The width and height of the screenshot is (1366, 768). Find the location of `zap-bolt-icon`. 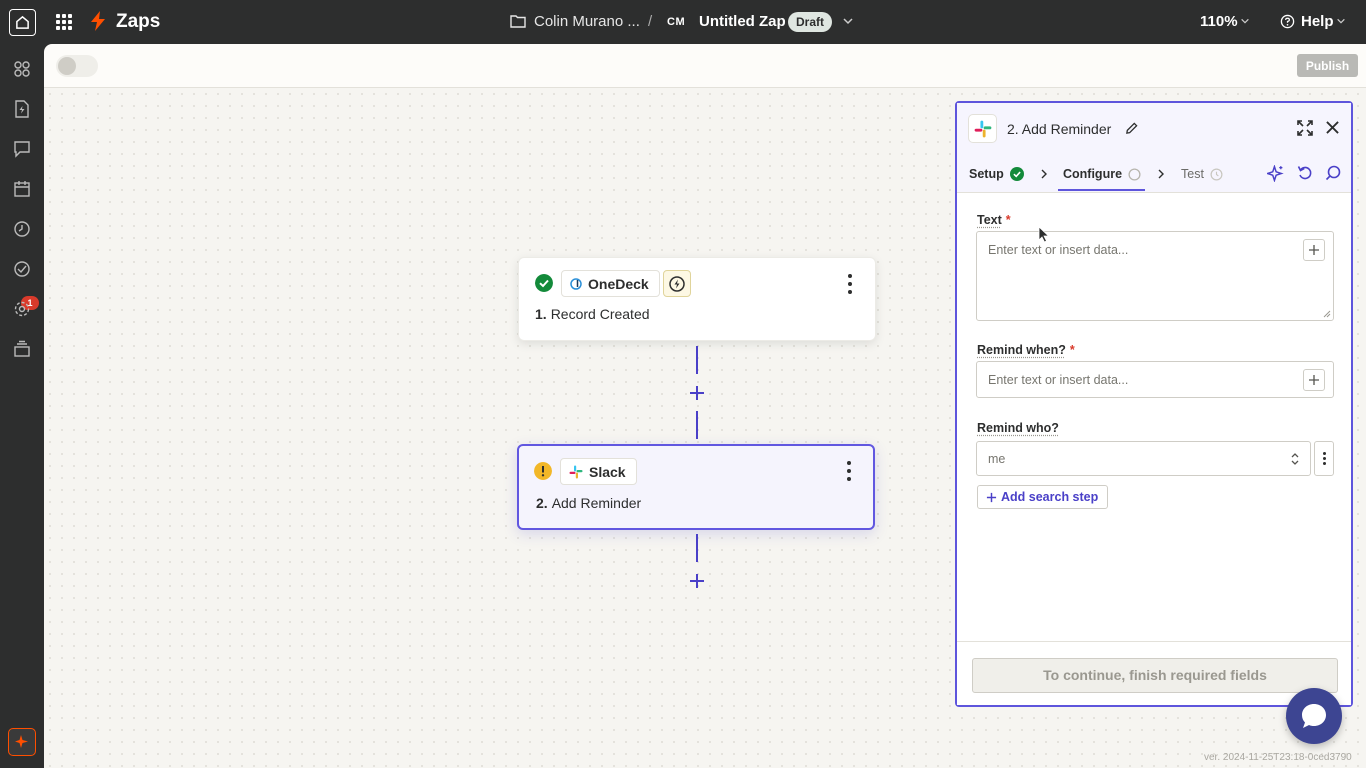

zap-bolt-icon is located at coordinates (98, 21).